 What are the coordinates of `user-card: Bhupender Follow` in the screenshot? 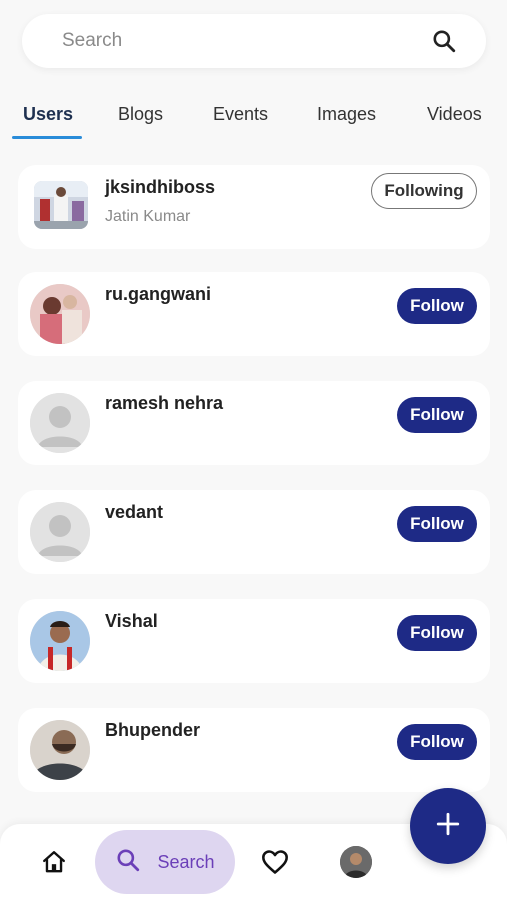 It's located at (254, 750).